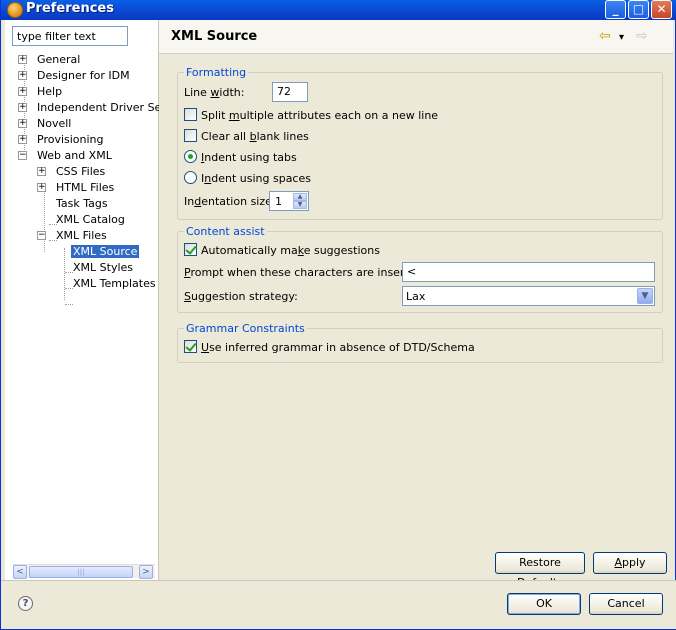  What do you see at coordinates (81, 572) in the screenshot?
I see `scroll-thumb: |||` at bounding box center [81, 572].